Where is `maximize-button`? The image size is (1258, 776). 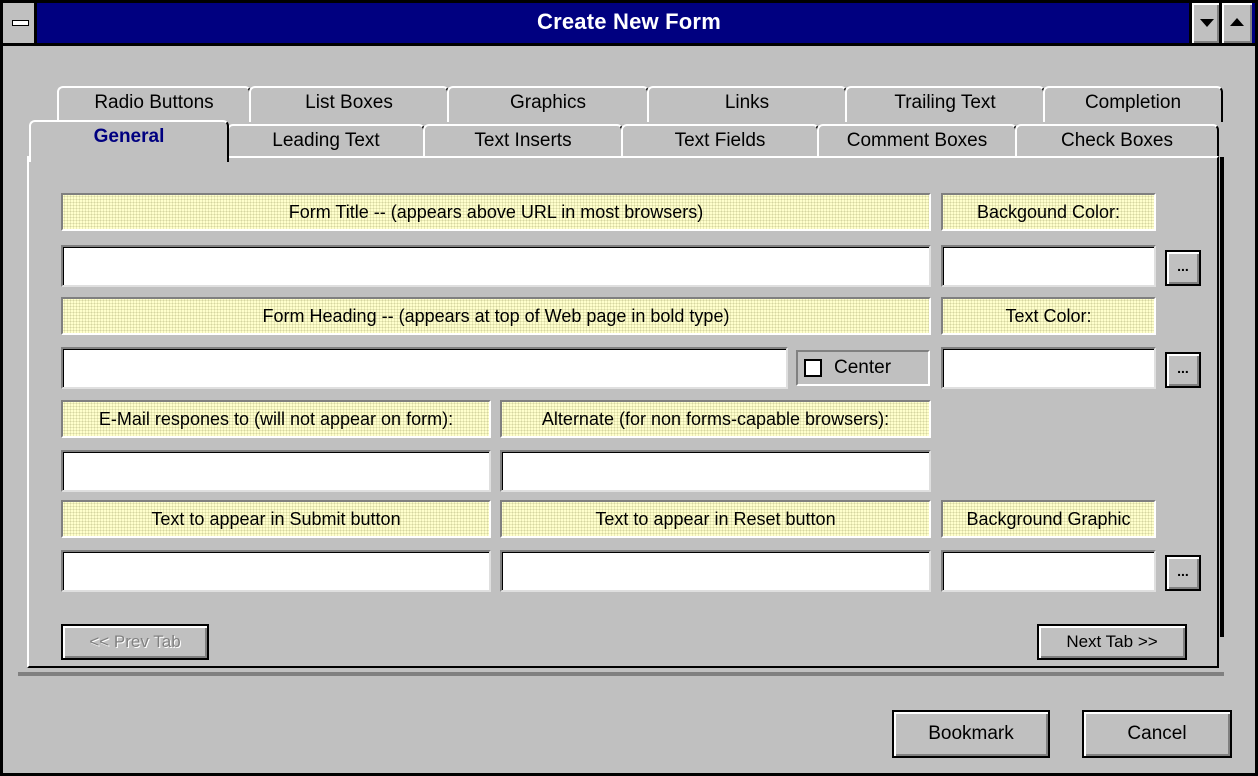 maximize-button is located at coordinates (1235, 23).